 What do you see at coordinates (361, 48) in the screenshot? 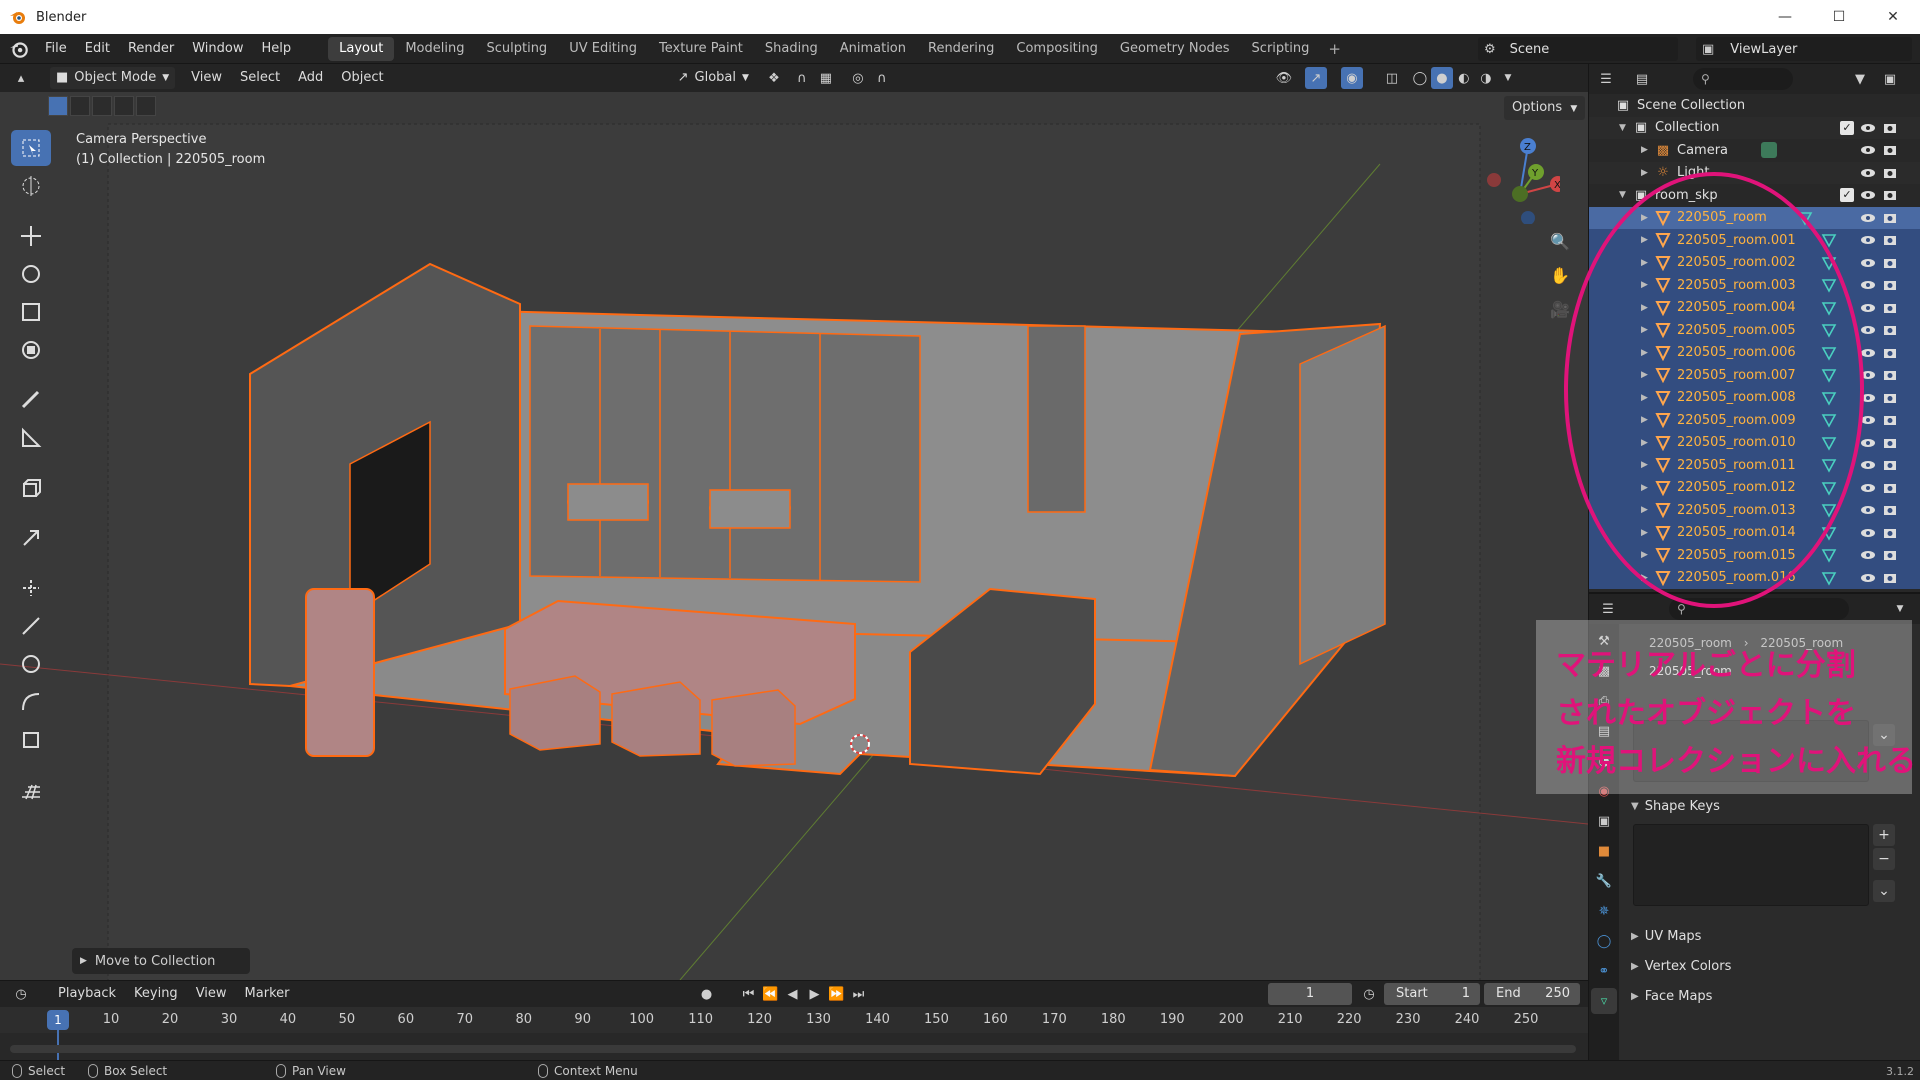
I see `tab-layout: Layout` at bounding box center [361, 48].